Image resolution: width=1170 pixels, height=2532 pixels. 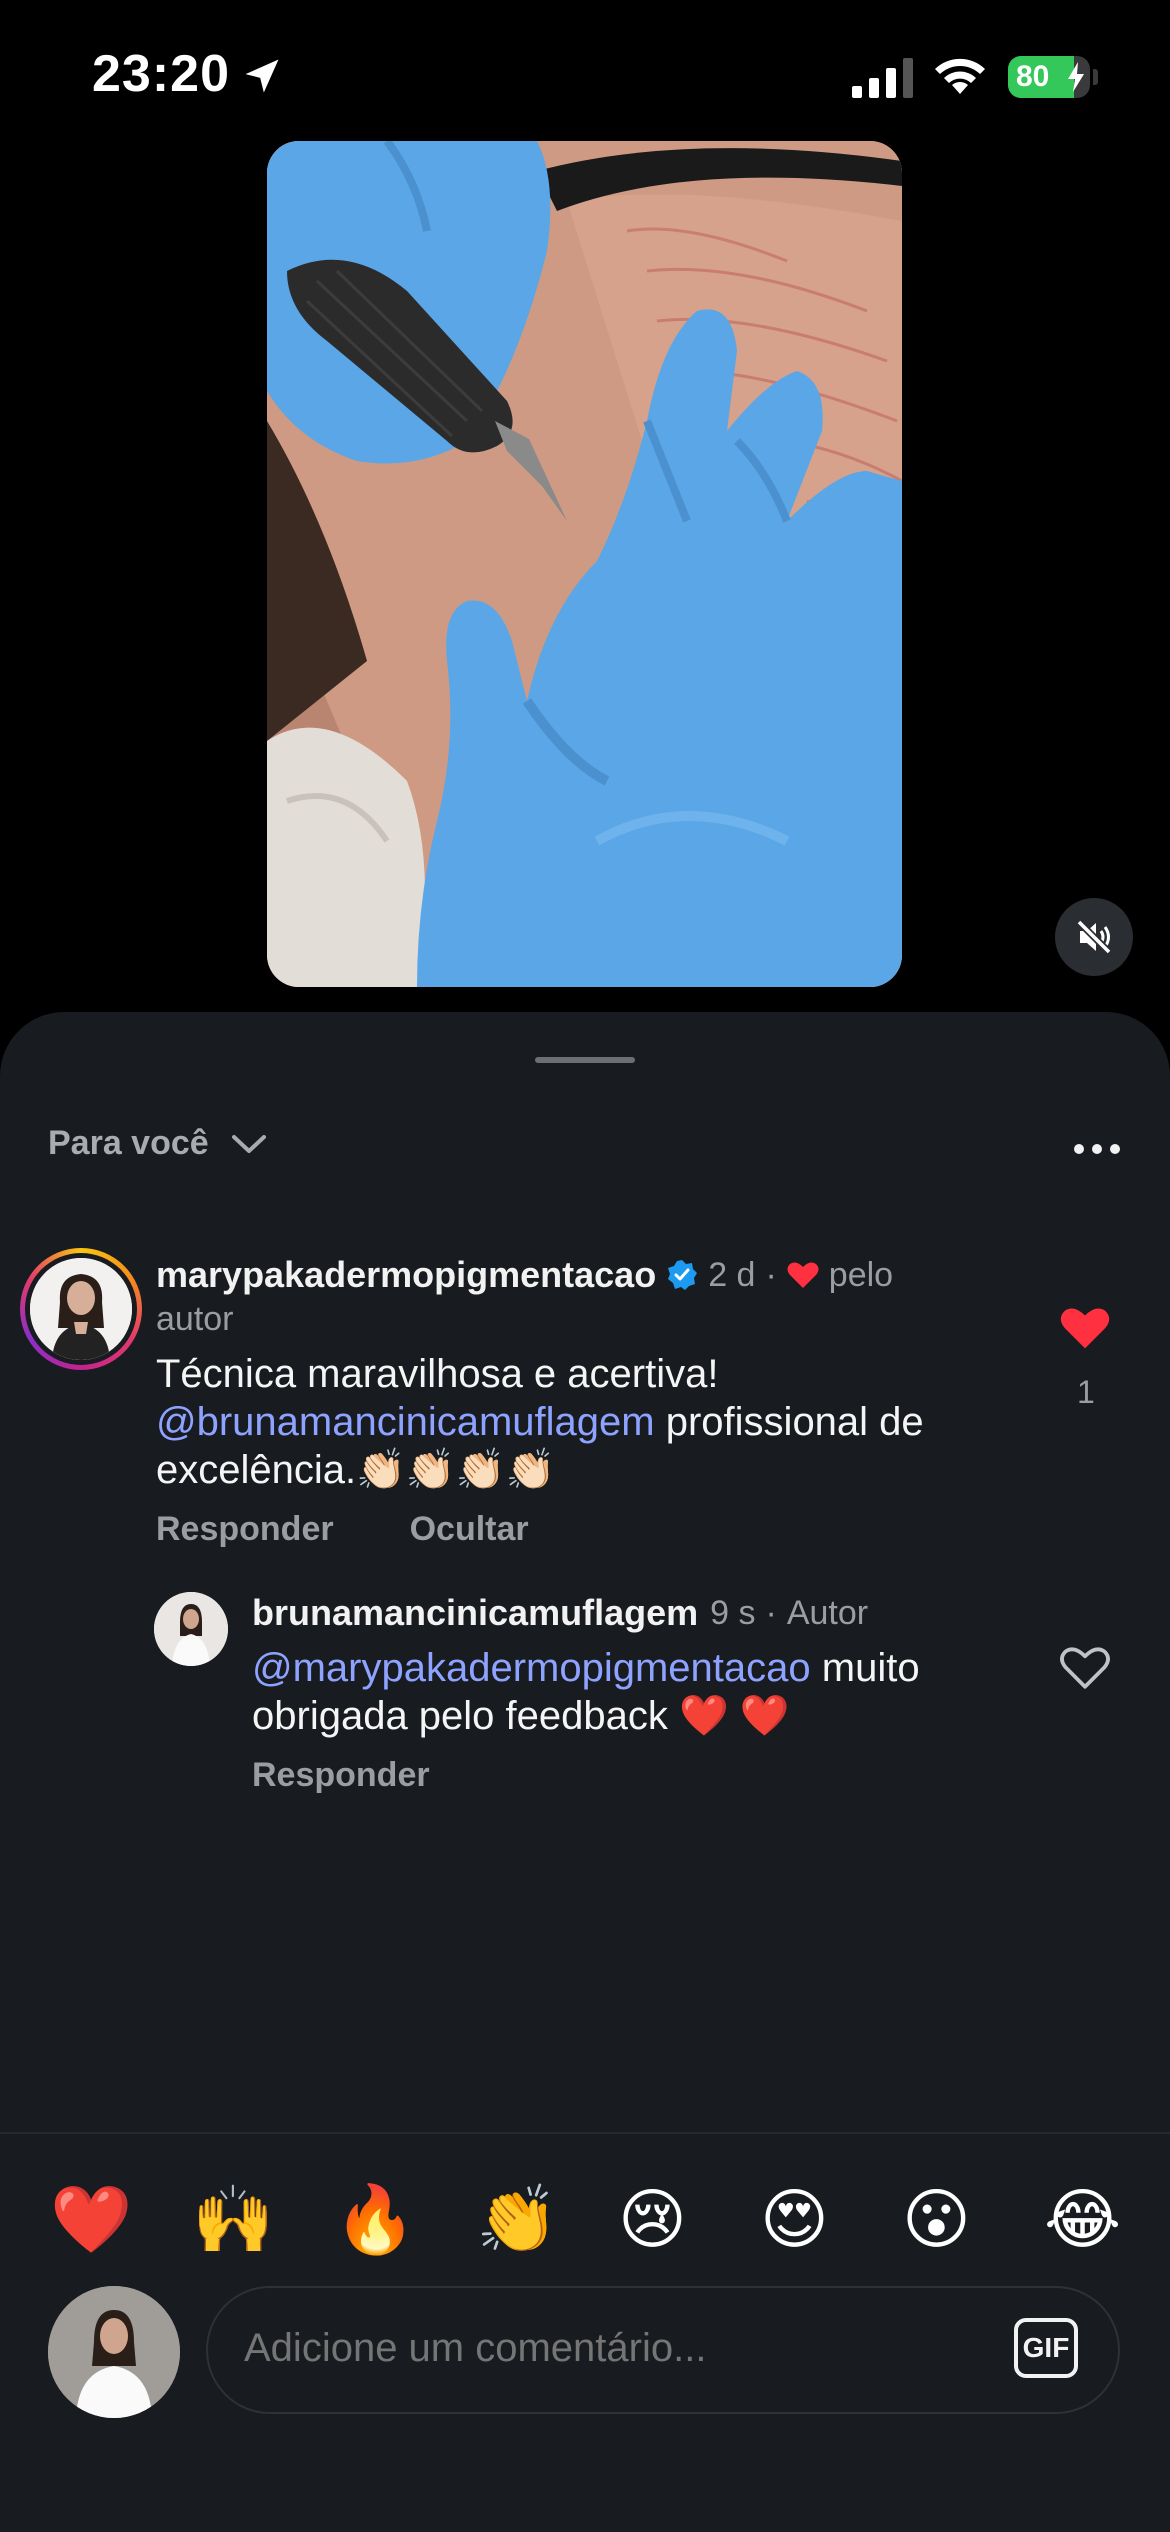 What do you see at coordinates (1085, 1668) in the screenshot?
I see `like-heart-icon` at bounding box center [1085, 1668].